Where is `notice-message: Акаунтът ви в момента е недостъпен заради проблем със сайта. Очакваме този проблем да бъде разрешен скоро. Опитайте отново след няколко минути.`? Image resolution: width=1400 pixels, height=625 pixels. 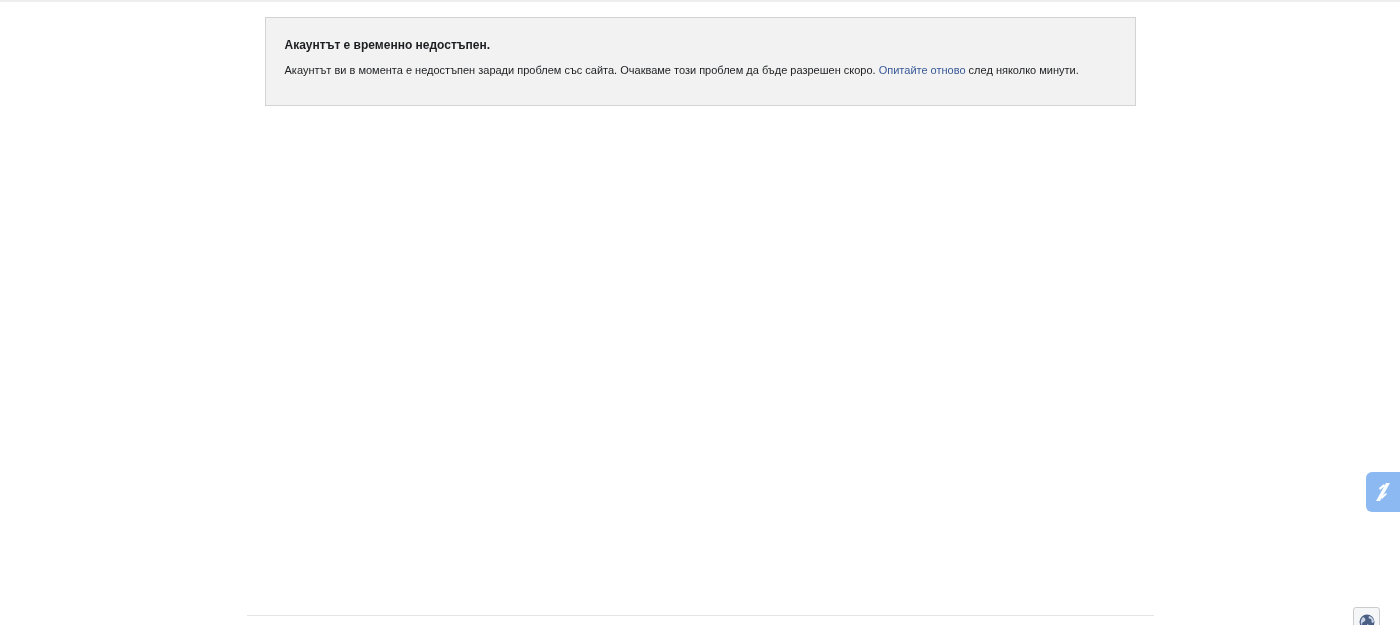 notice-message: Акаунтът ви в момента е недостъпен заради проблем със сайта. Очакваме този проблем да бъде разрешен скоро. Опитайте отново след няколко минути. is located at coordinates (682, 70).